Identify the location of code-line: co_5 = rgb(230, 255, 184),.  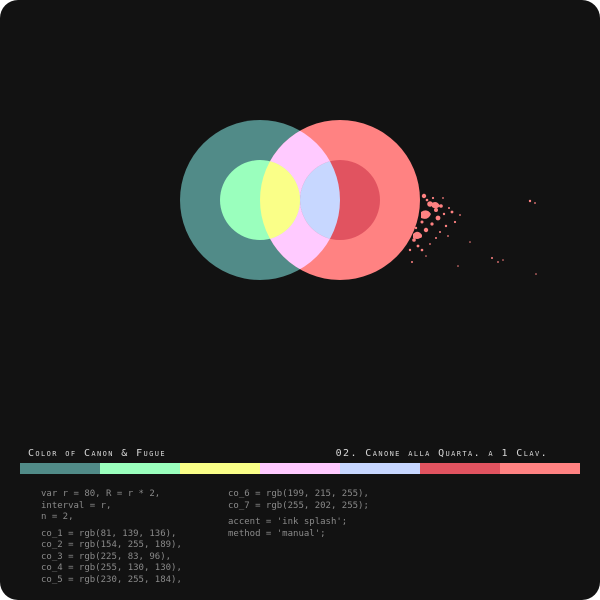
(111, 579).